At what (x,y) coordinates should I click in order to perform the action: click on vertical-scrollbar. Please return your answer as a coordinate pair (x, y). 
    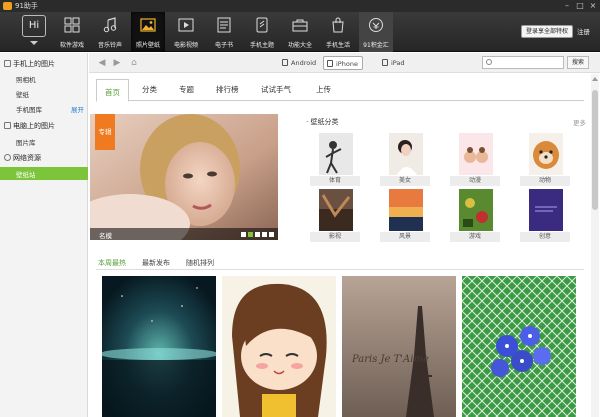
    Looking at the image, I should click on (595, 245).